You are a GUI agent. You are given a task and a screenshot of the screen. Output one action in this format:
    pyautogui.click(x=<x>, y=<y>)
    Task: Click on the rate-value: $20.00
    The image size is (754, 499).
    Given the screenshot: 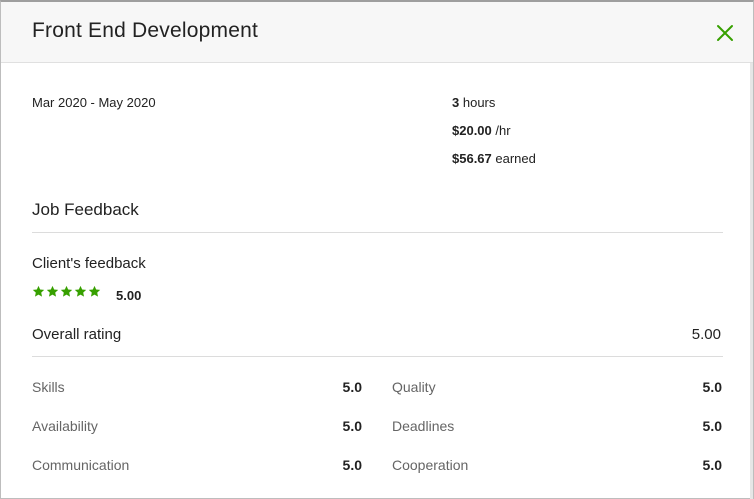 What is the action you would take?
    pyautogui.click(x=472, y=130)
    